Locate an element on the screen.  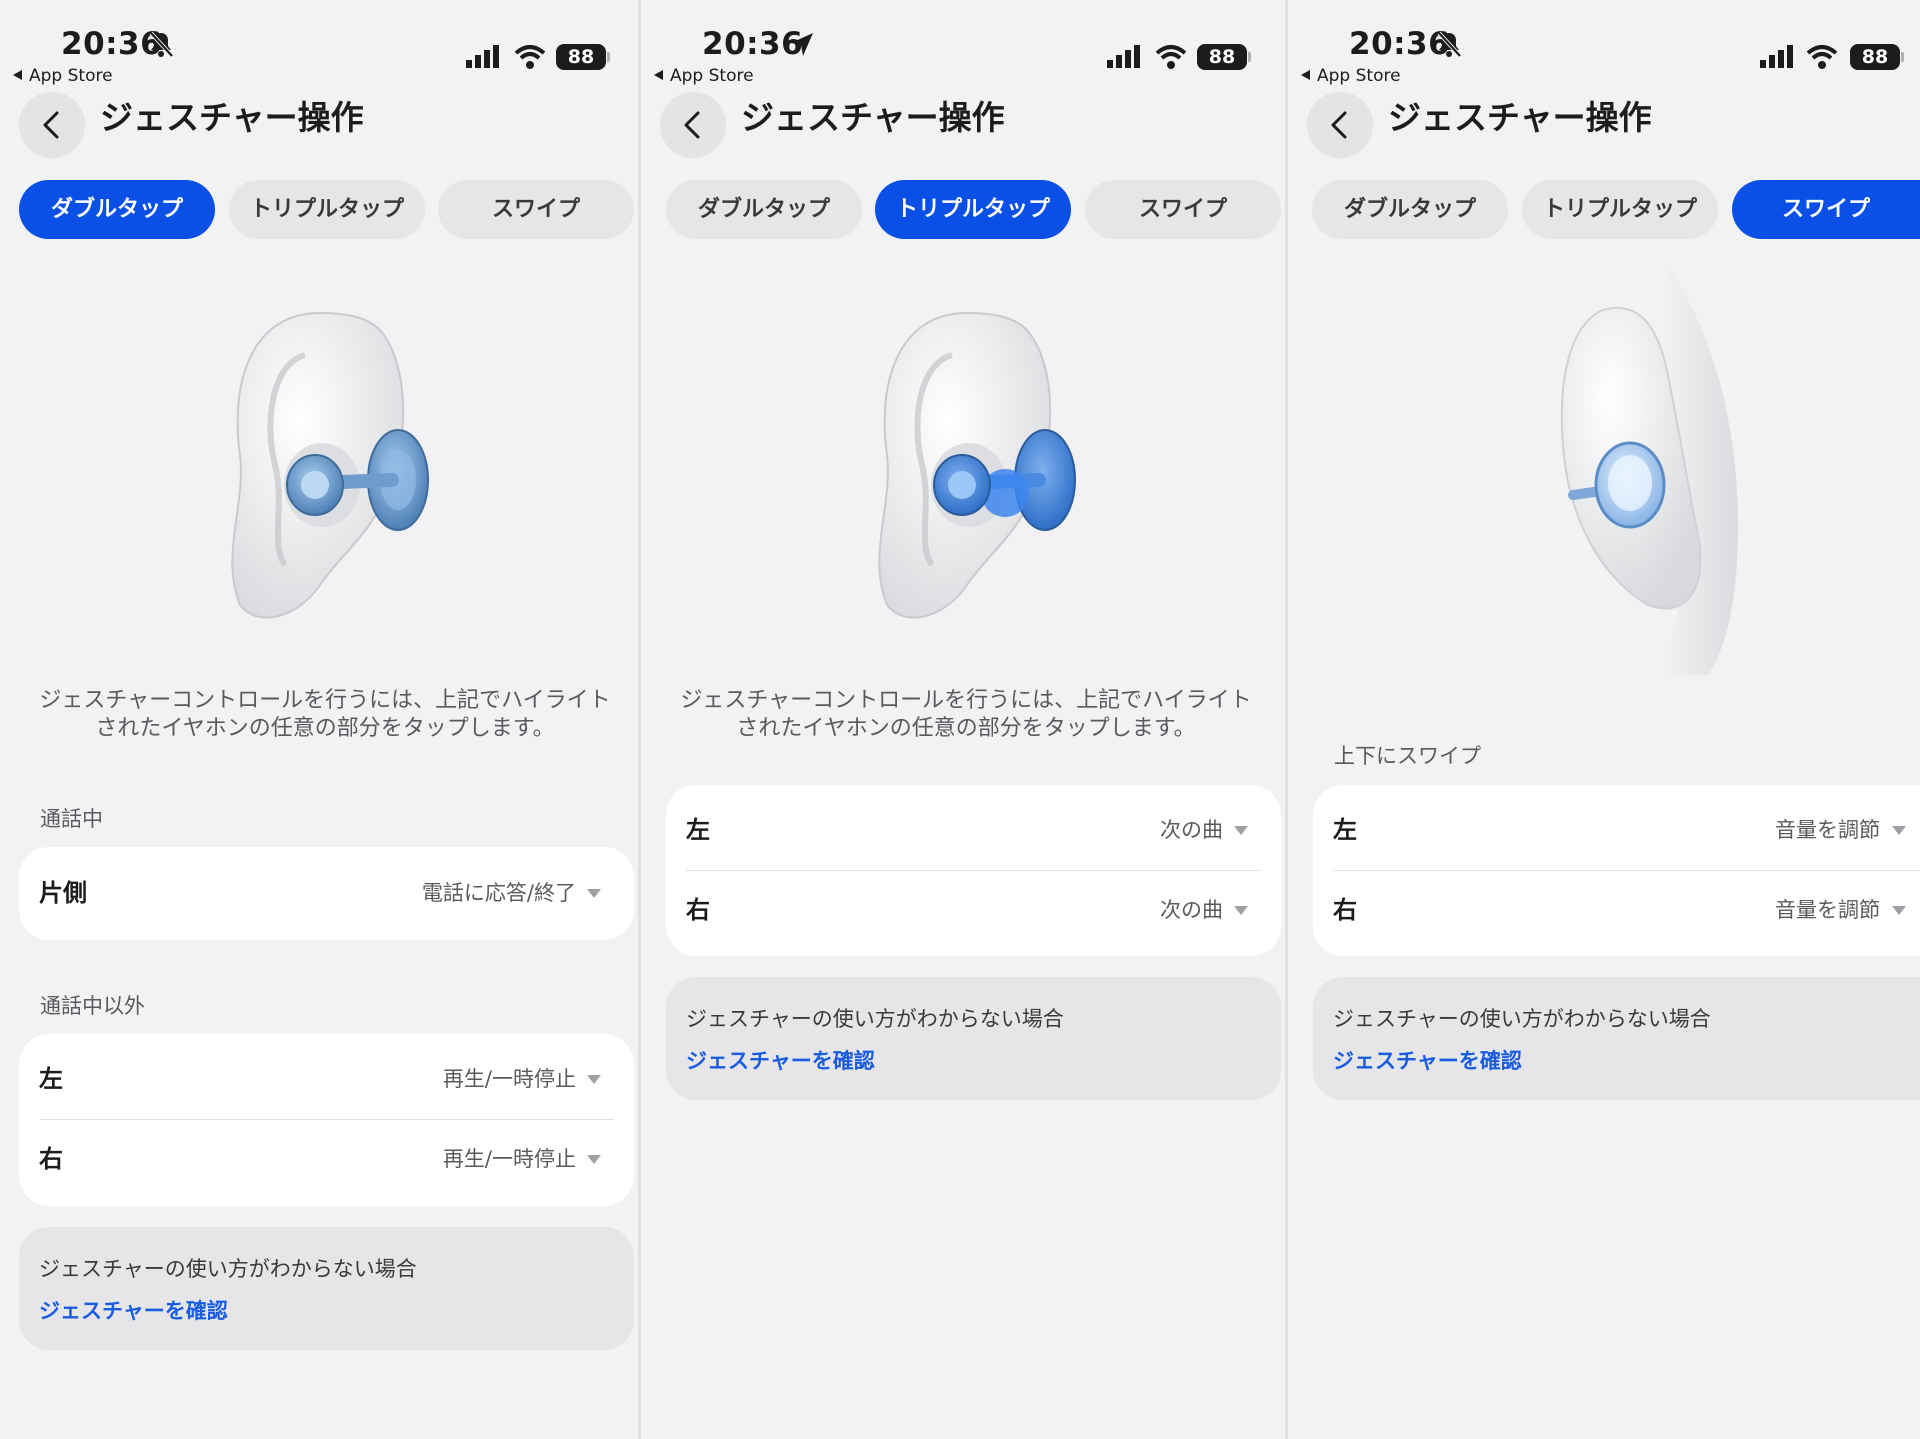
not-in-call-card: 左 再生/一時停止 右 再生/一時停止 is located at coordinates (326, 1120).